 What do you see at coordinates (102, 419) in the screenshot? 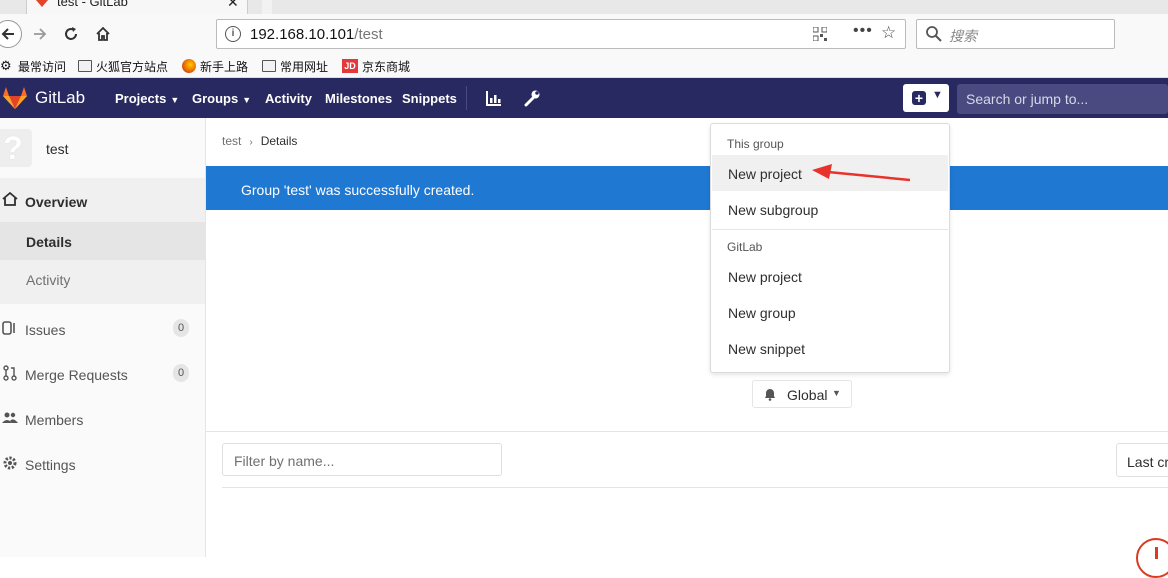
I see `sidebar-item-members: Members` at bounding box center [102, 419].